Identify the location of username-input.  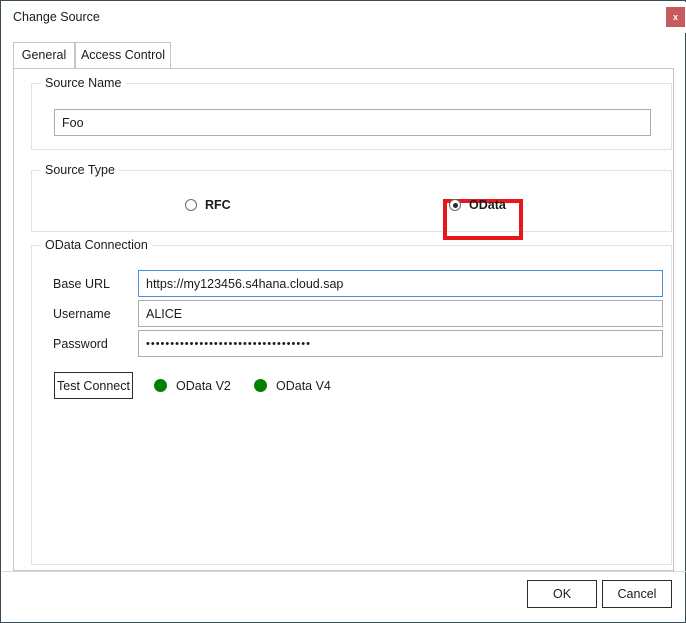
(400, 313).